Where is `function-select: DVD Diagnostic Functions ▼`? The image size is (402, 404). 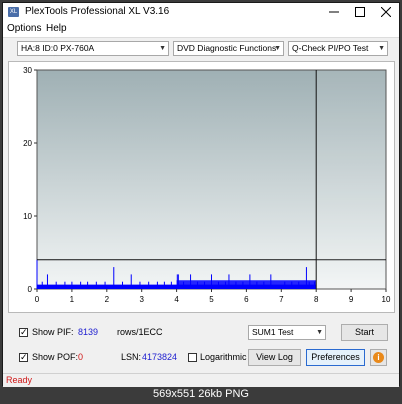 function-select: DVD Diagnostic Functions ▼ is located at coordinates (228, 48).